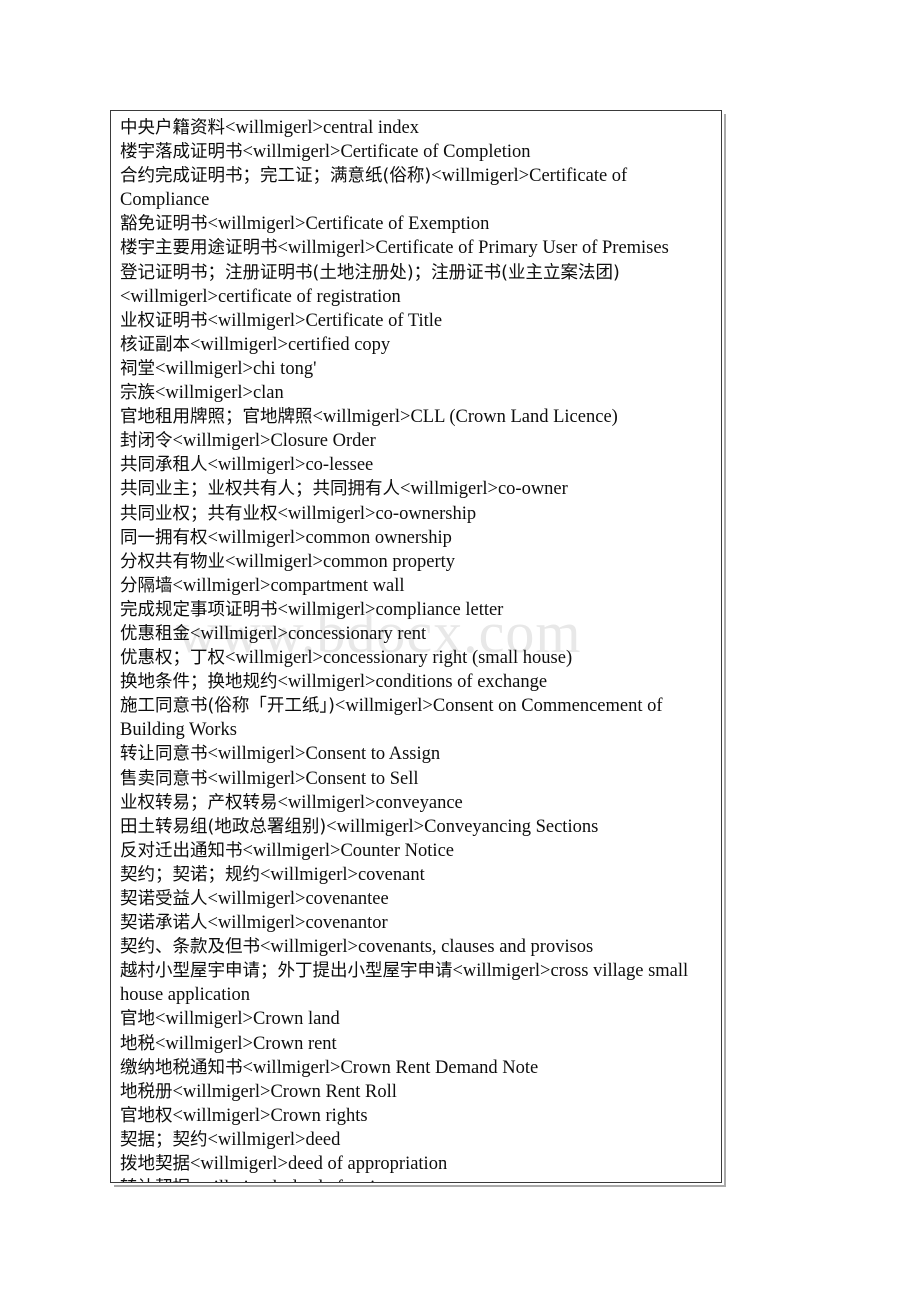 This screenshot has height=1302, width=920. What do you see at coordinates (339, 465) in the screenshot?
I see `glossary-entry-english: co-lessee` at bounding box center [339, 465].